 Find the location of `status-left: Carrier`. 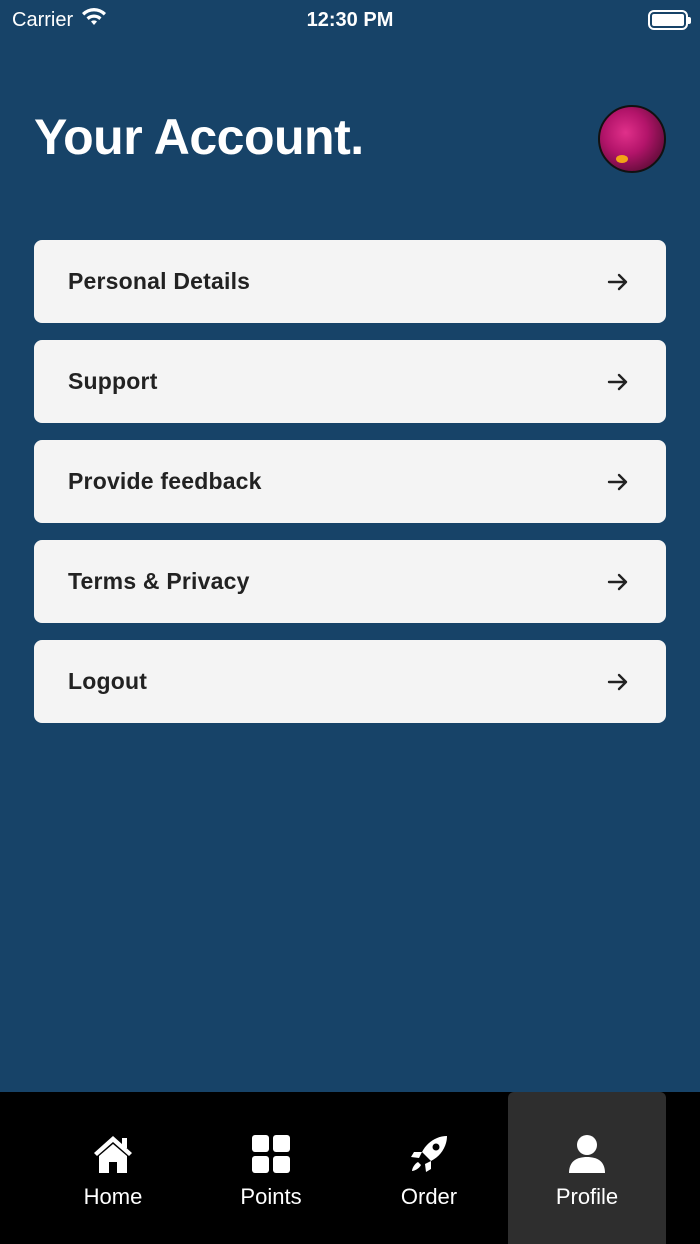

status-left: Carrier is located at coordinates (59, 20).